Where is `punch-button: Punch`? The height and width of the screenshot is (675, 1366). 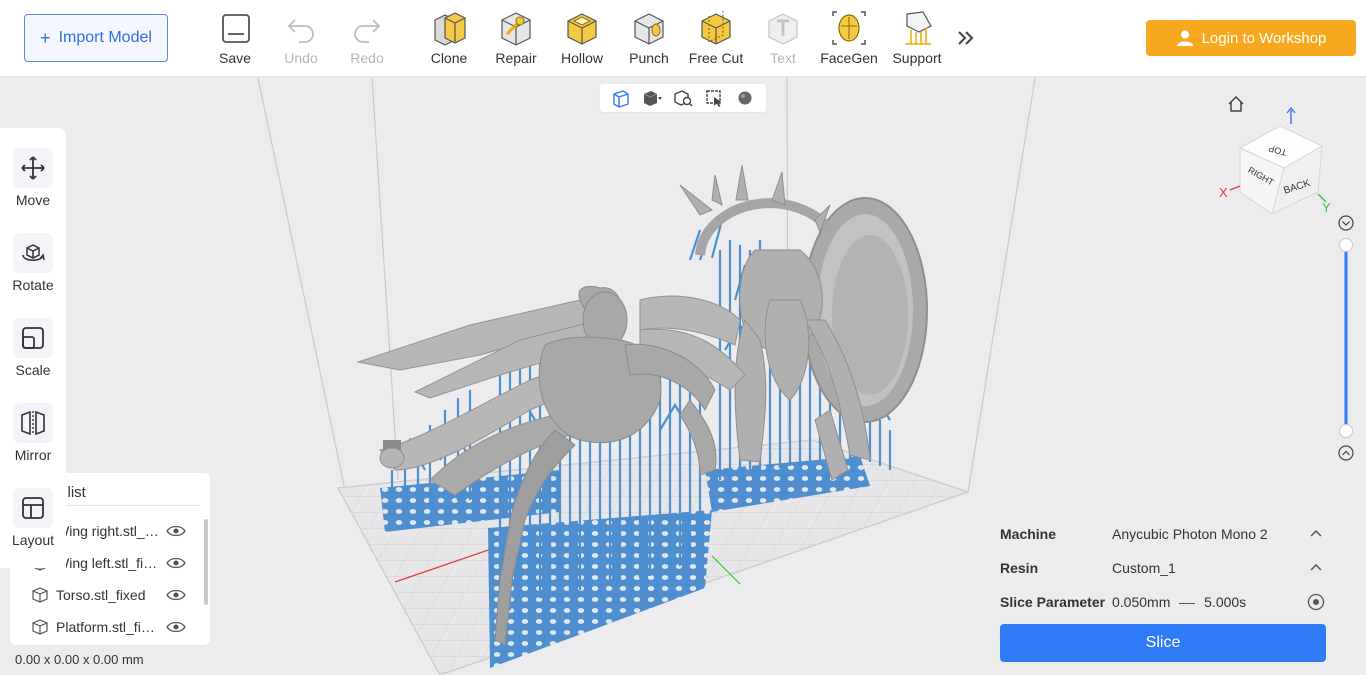 punch-button: Punch is located at coordinates (649, 40).